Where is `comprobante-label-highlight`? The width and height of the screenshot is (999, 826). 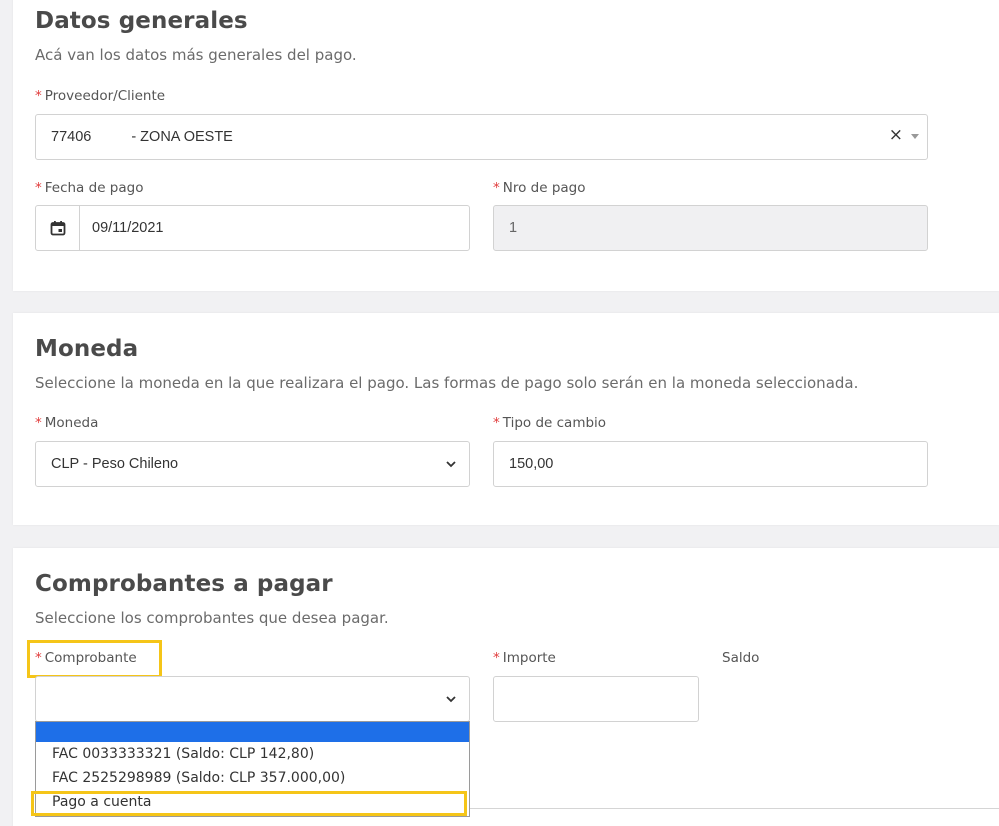
comprobante-label-highlight is located at coordinates (94, 659).